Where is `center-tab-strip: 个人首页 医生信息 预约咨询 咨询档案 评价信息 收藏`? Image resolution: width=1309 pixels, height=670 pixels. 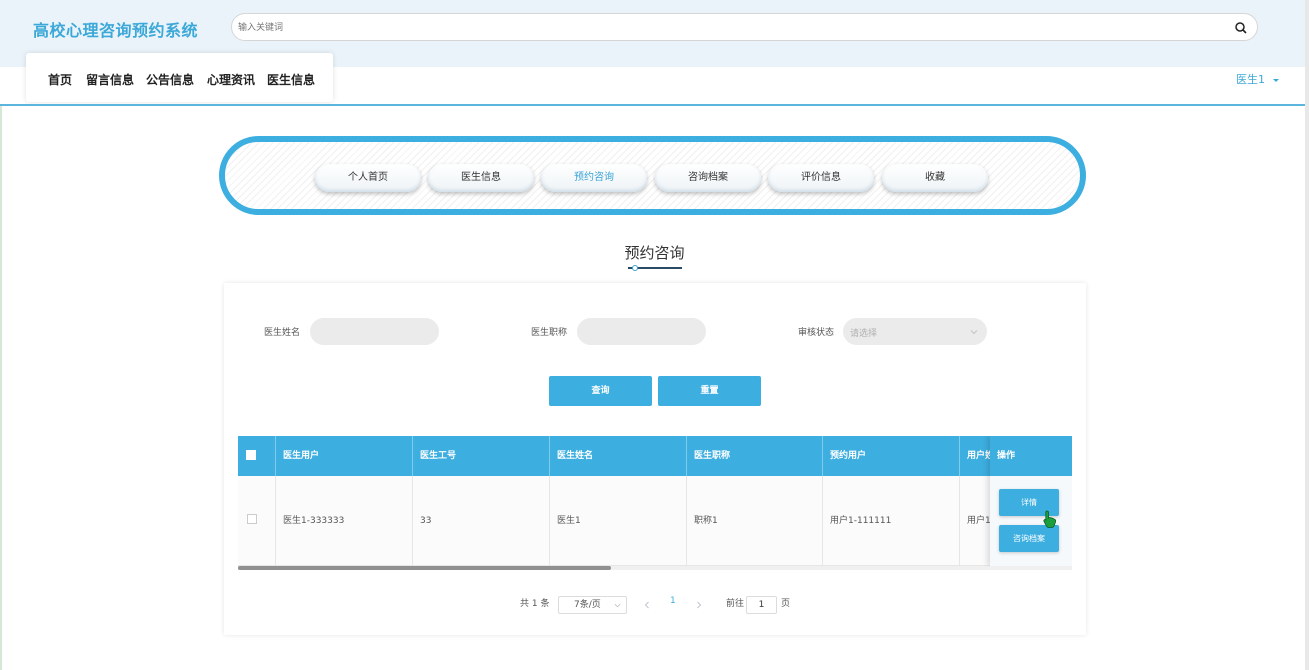
center-tab-strip: 个人首页 医生信息 预约咨询 咨询档案 评价信息 收藏 is located at coordinates (652, 175).